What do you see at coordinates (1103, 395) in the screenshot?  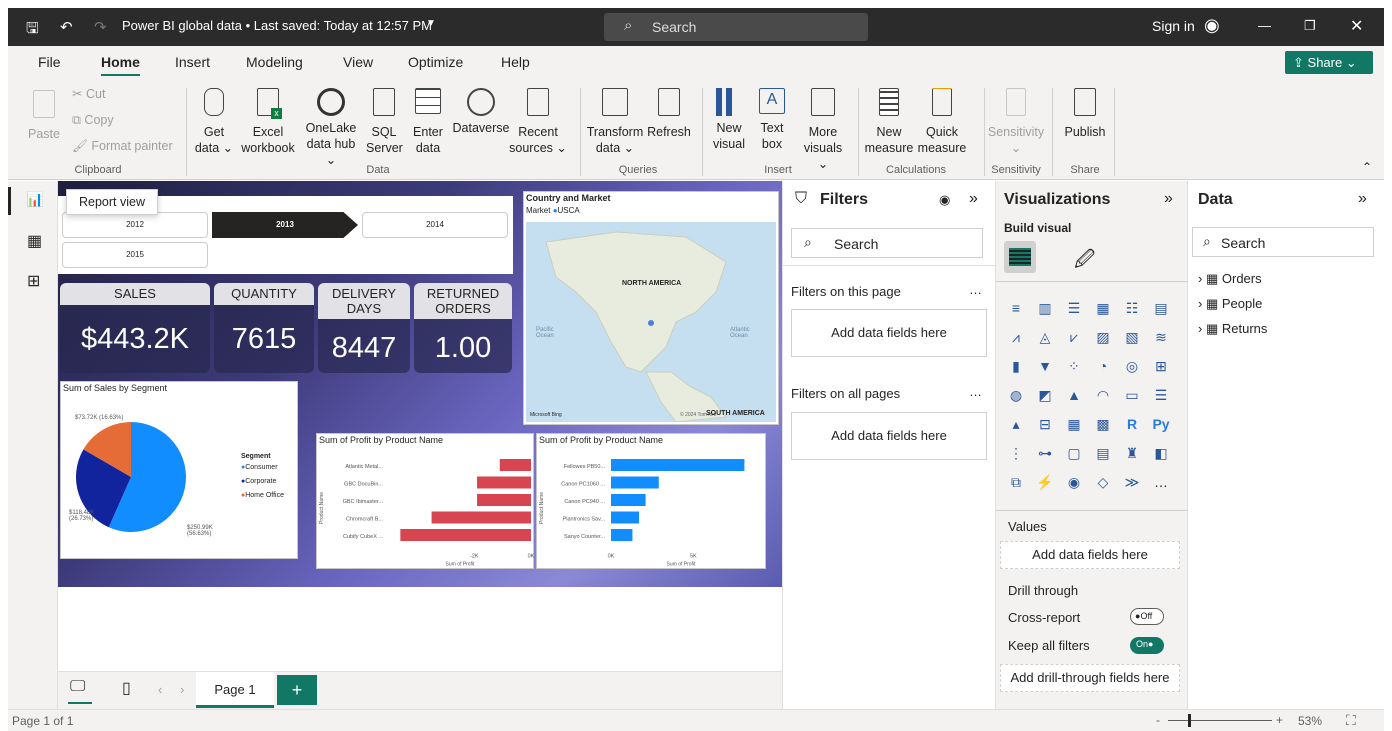 I see `gauge-icon: ◠` at bounding box center [1103, 395].